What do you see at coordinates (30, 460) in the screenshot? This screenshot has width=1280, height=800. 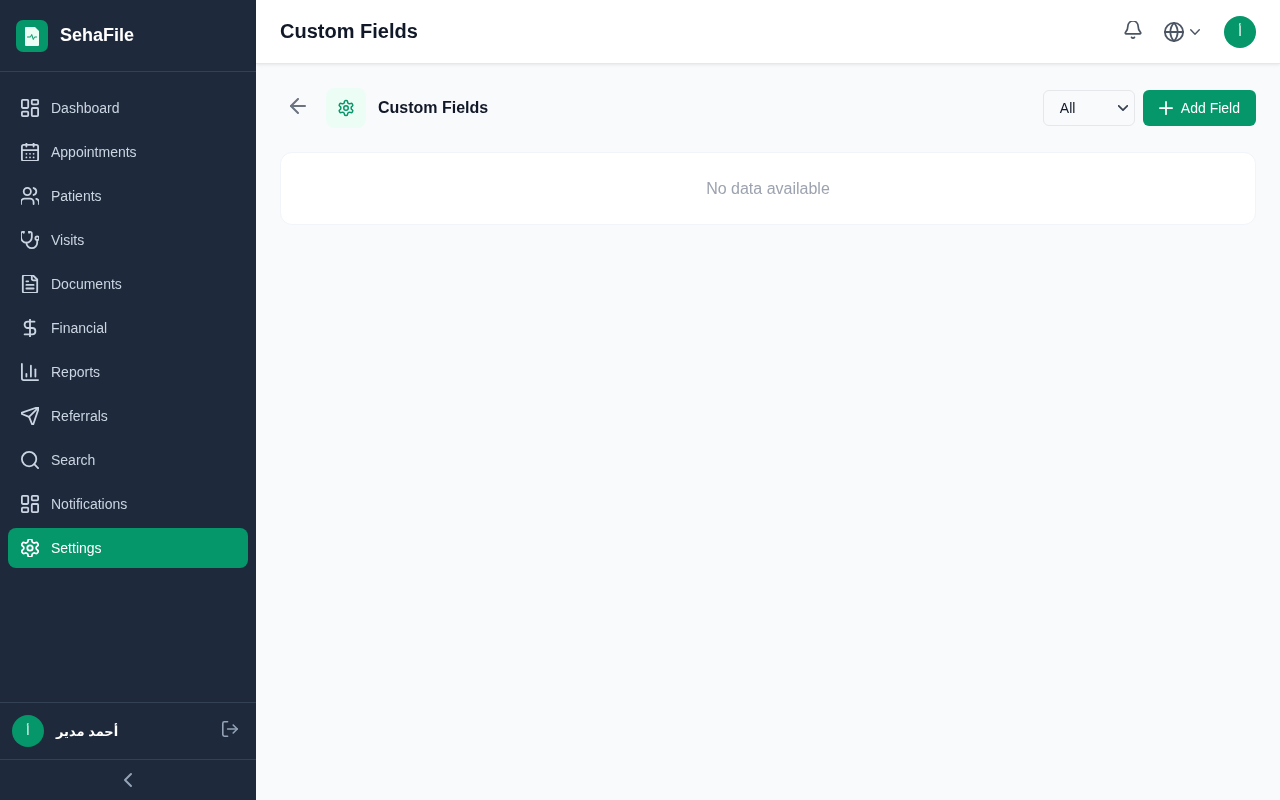 I see `search-icon` at bounding box center [30, 460].